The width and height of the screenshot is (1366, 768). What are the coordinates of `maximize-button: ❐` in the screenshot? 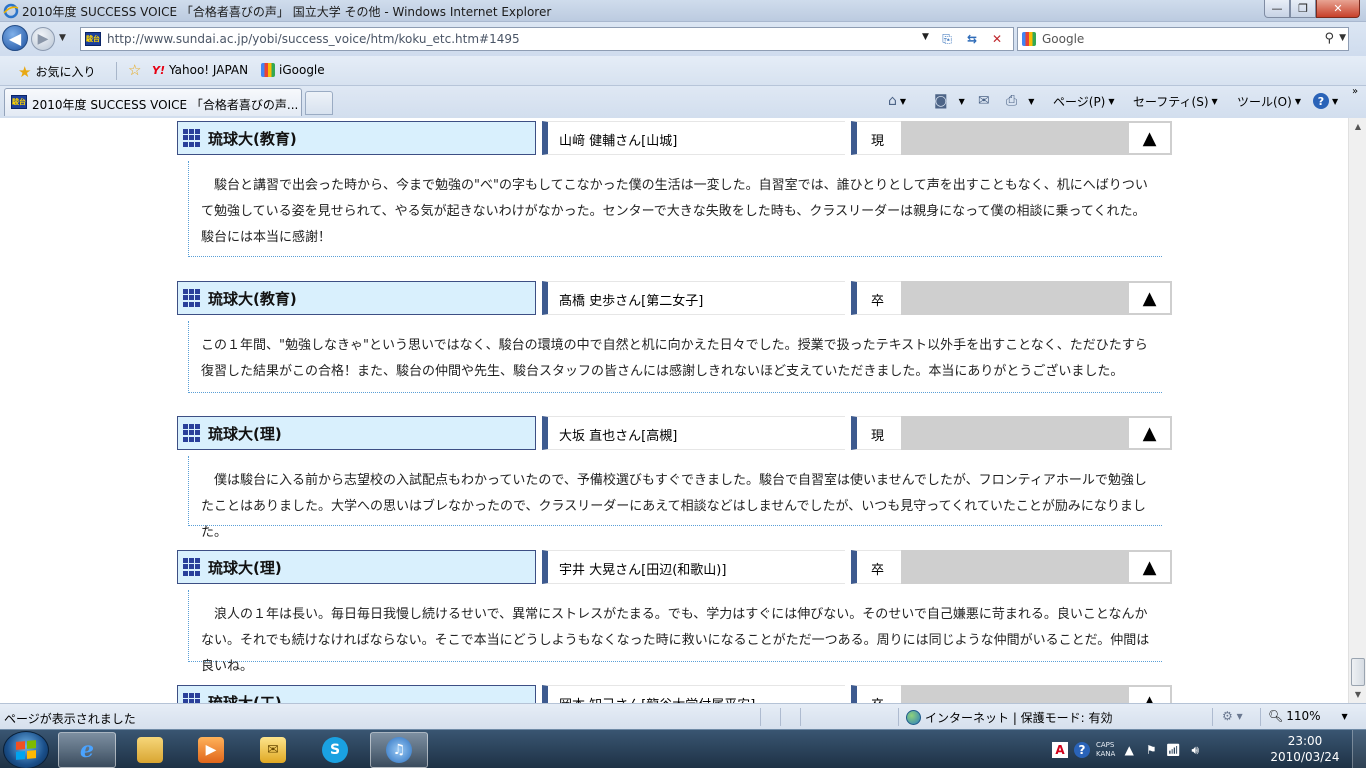 It's located at (1303, 9).